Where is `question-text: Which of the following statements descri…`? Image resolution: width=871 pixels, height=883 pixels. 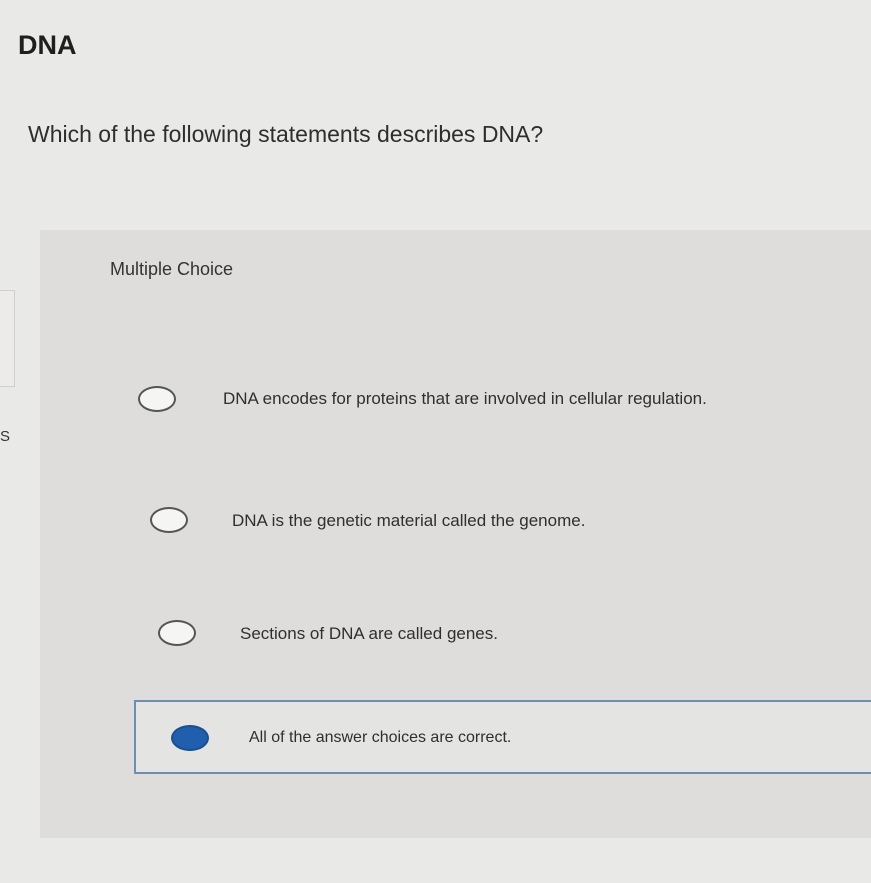 question-text: Which of the following statements descri… is located at coordinates (286, 134).